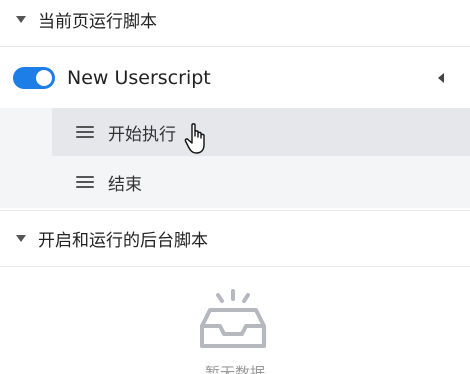 The height and width of the screenshot is (374, 470). Describe the element at coordinates (441, 78) in the screenshot. I see `collapse-caret-icon` at that location.